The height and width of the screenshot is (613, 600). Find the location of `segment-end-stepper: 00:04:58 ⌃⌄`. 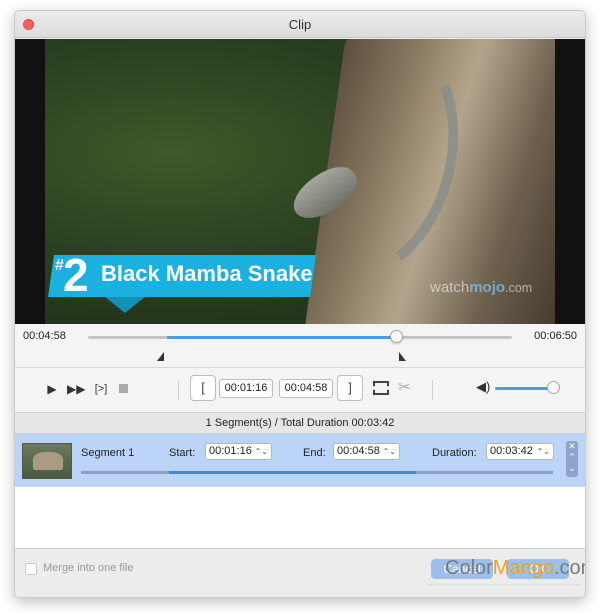

segment-end-stepper: 00:04:58 ⌃⌄ is located at coordinates (366, 451).